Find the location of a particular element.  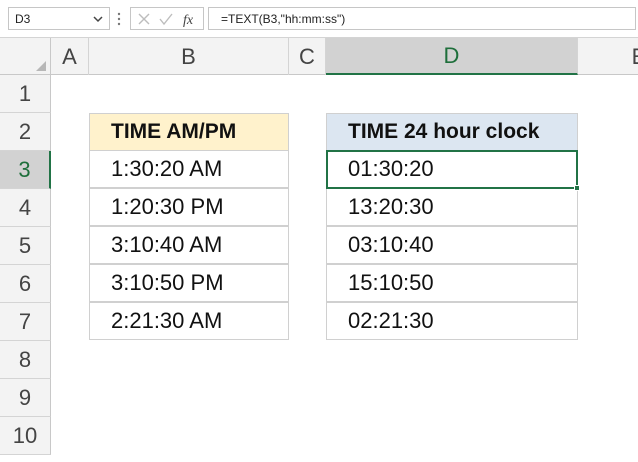

formula-input: =TEXT(B3,"hh:mm:ss") is located at coordinates (422, 18).